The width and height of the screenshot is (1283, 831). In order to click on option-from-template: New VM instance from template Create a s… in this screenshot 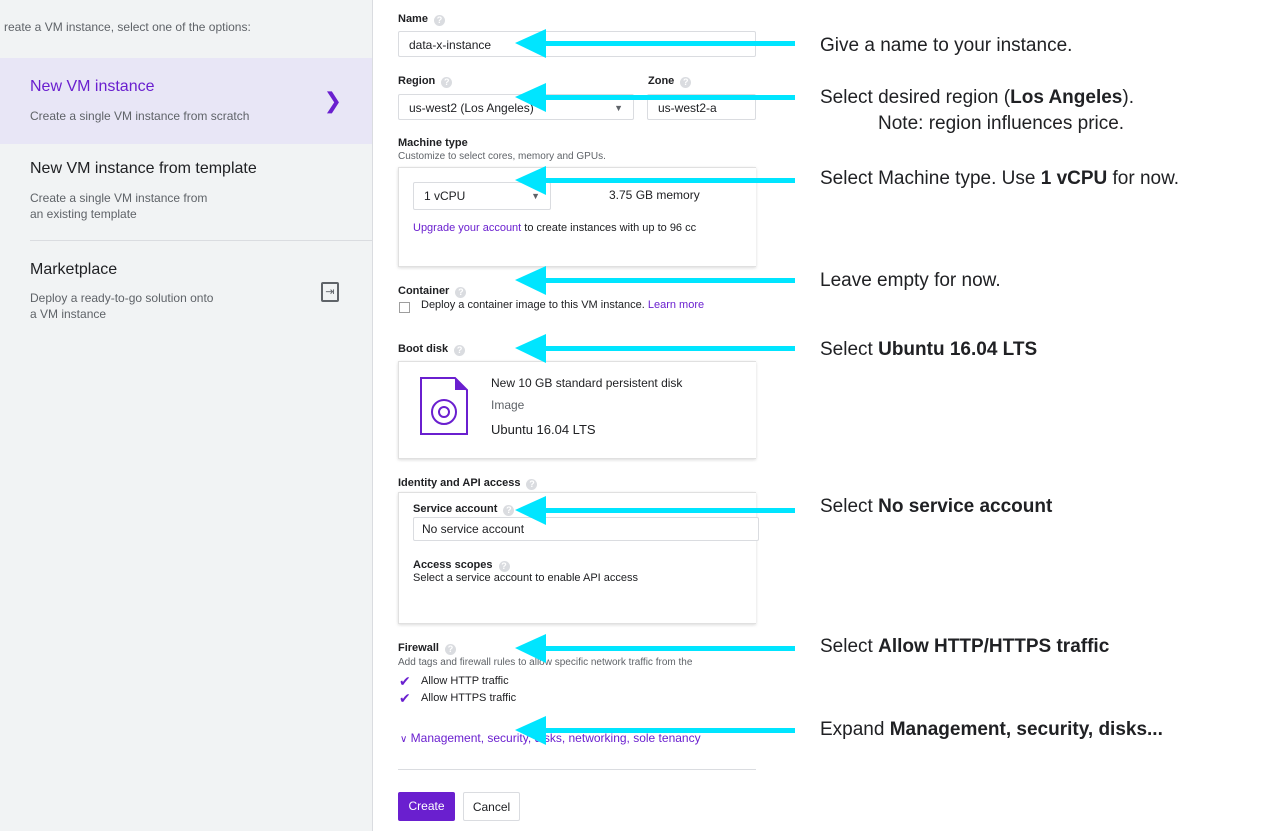, I will do `click(201, 192)`.